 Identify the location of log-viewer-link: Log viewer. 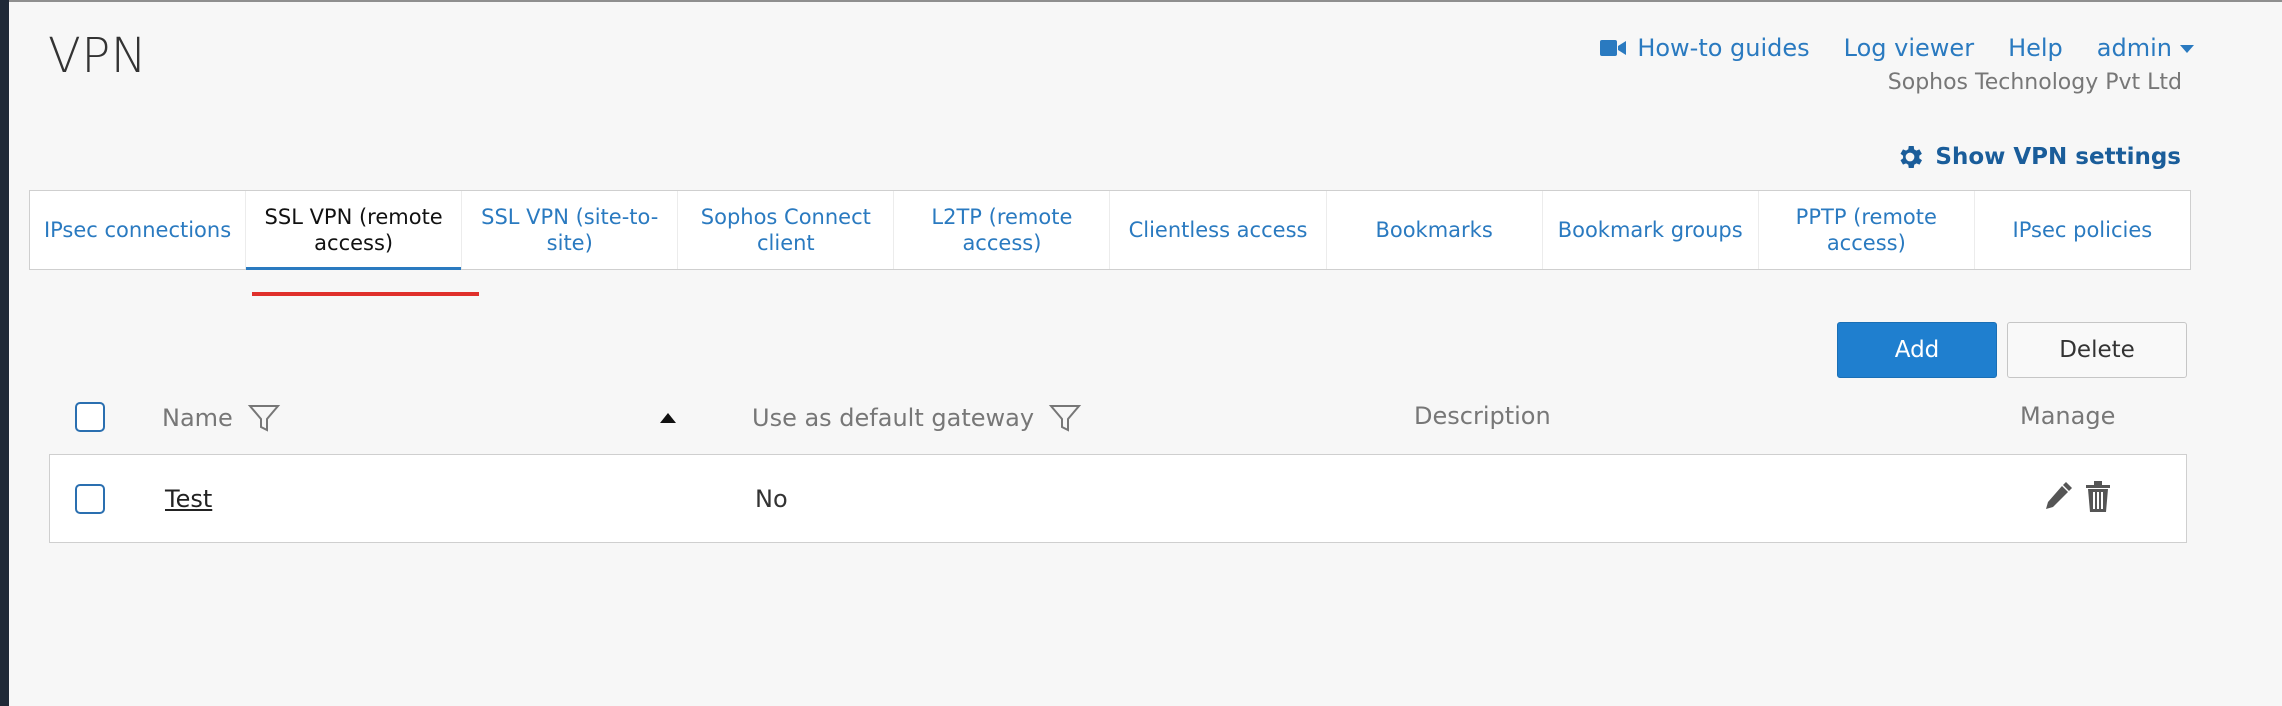
(1909, 48).